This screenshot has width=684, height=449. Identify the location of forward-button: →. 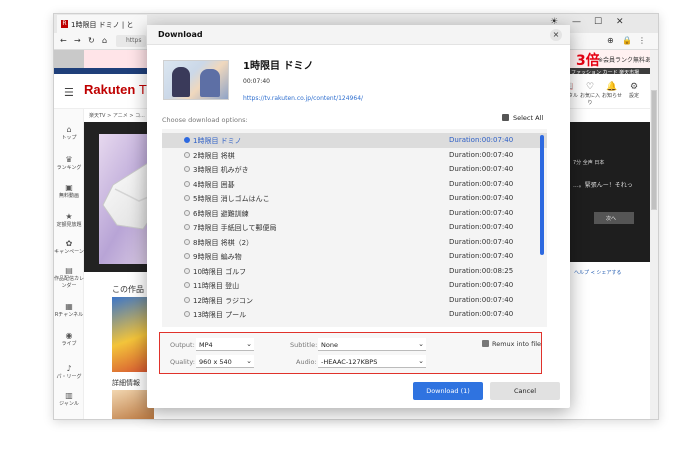
(77, 40).